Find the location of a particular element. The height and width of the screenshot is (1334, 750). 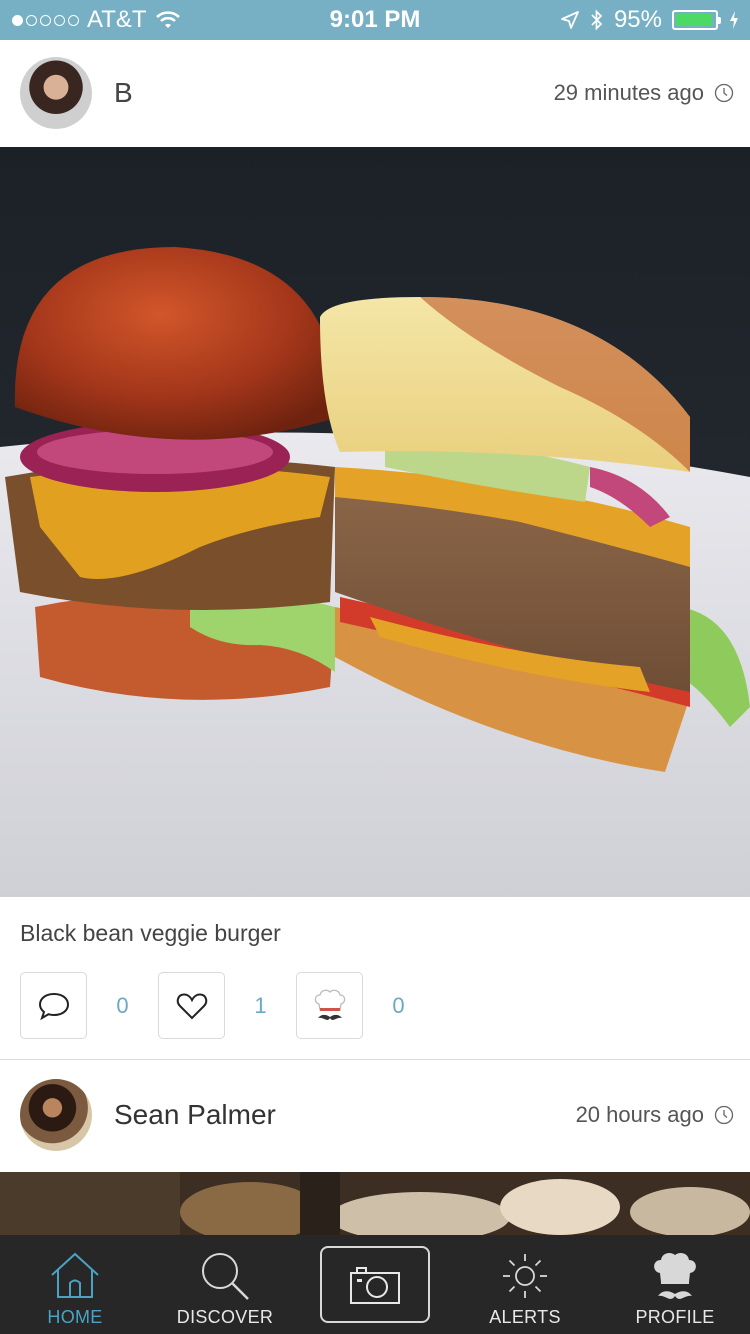

tab-profile: PROFILE is located at coordinates (675, 1284).